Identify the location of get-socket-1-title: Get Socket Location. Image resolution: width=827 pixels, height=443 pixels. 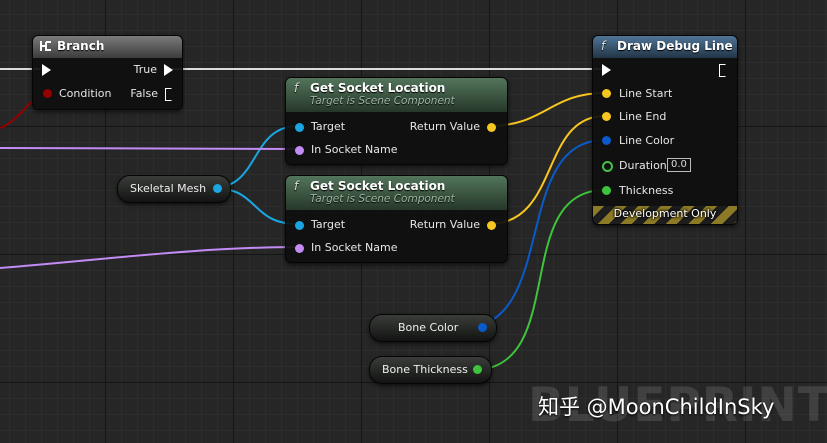
(378, 88).